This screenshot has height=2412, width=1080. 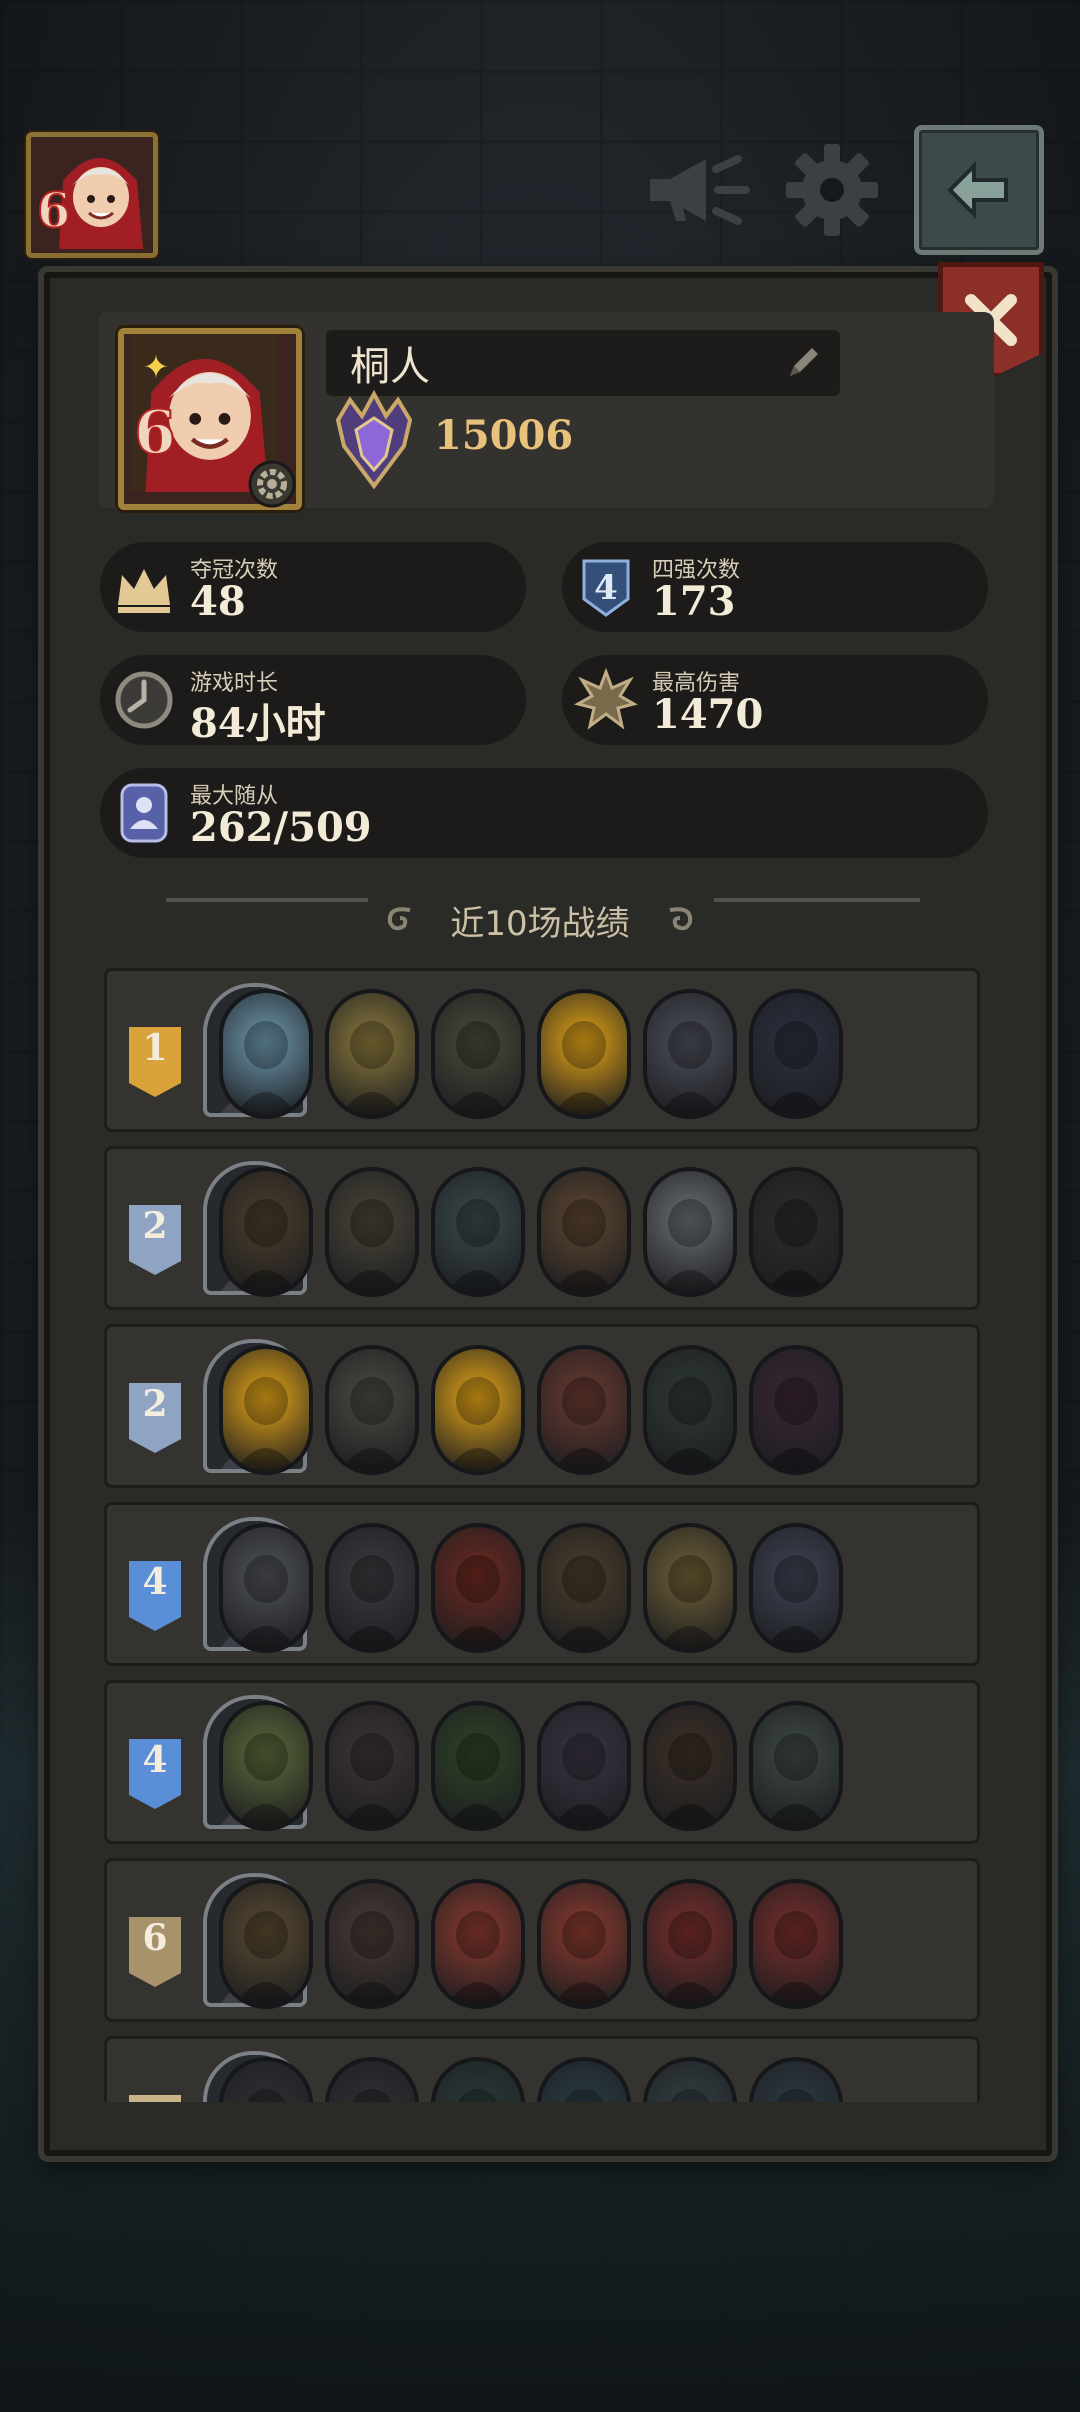 What do you see at coordinates (775, 587) in the screenshot?
I see `stat-top4: 4 四强次数 173` at bounding box center [775, 587].